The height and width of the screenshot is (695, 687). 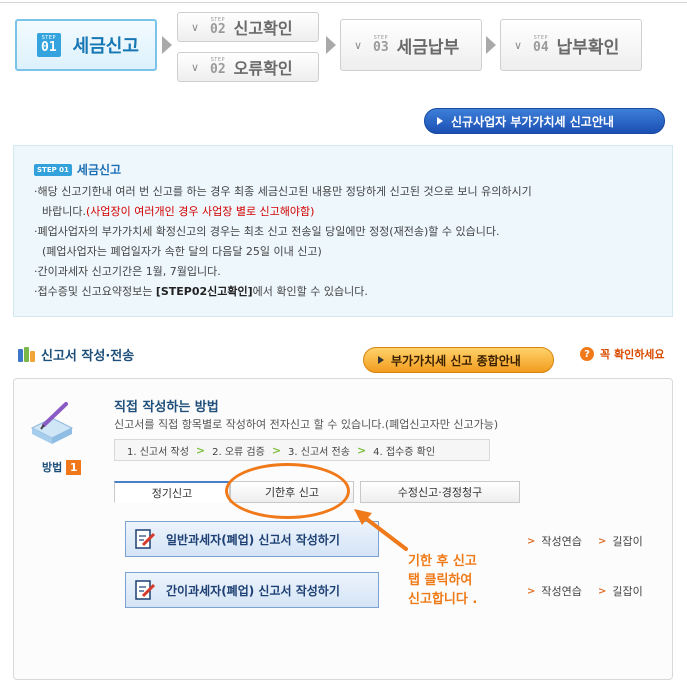 I want to click on guide-link-general: > 길잡이, so click(x=620, y=541).